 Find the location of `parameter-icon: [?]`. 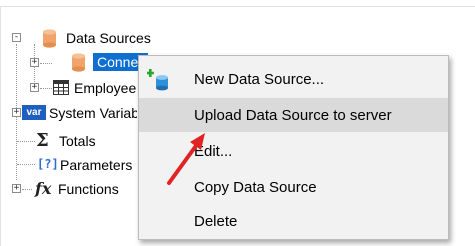

parameter-icon: [?] is located at coordinates (48, 164).